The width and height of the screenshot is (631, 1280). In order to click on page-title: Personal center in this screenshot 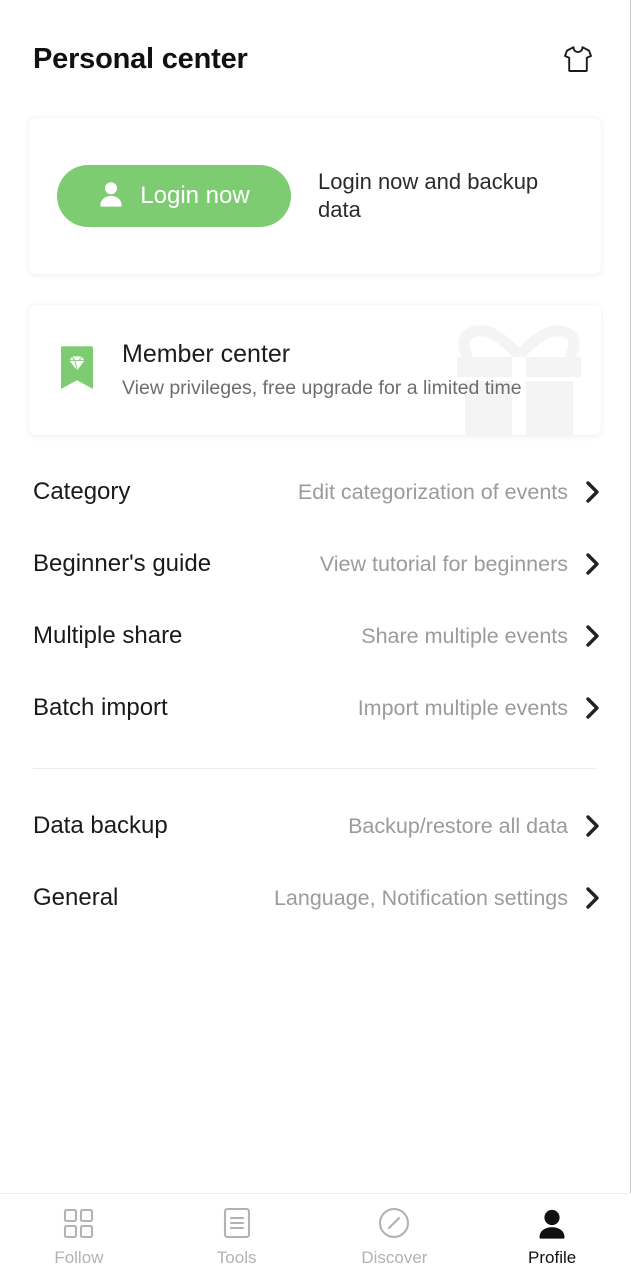, I will do `click(140, 58)`.